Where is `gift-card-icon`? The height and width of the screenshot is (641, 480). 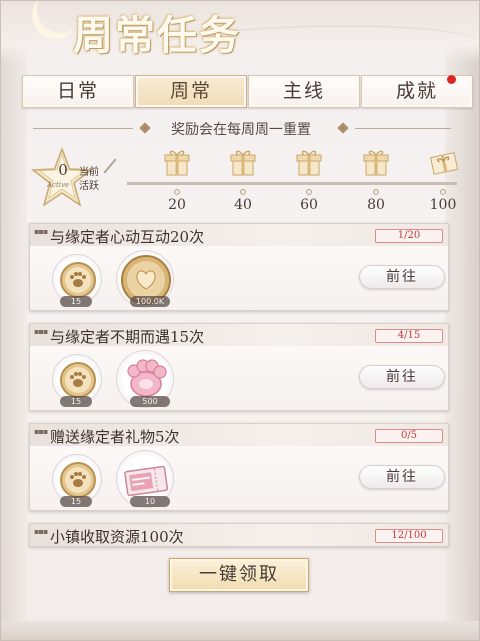
gift-card-icon is located at coordinates (444, 163).